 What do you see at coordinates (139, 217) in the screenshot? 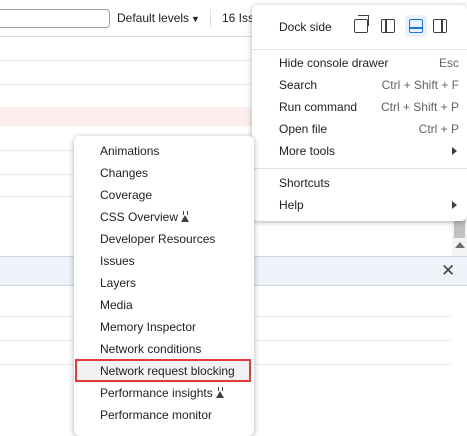
I see `tool-label: CSS Overview` at bounding box center [139, 217].